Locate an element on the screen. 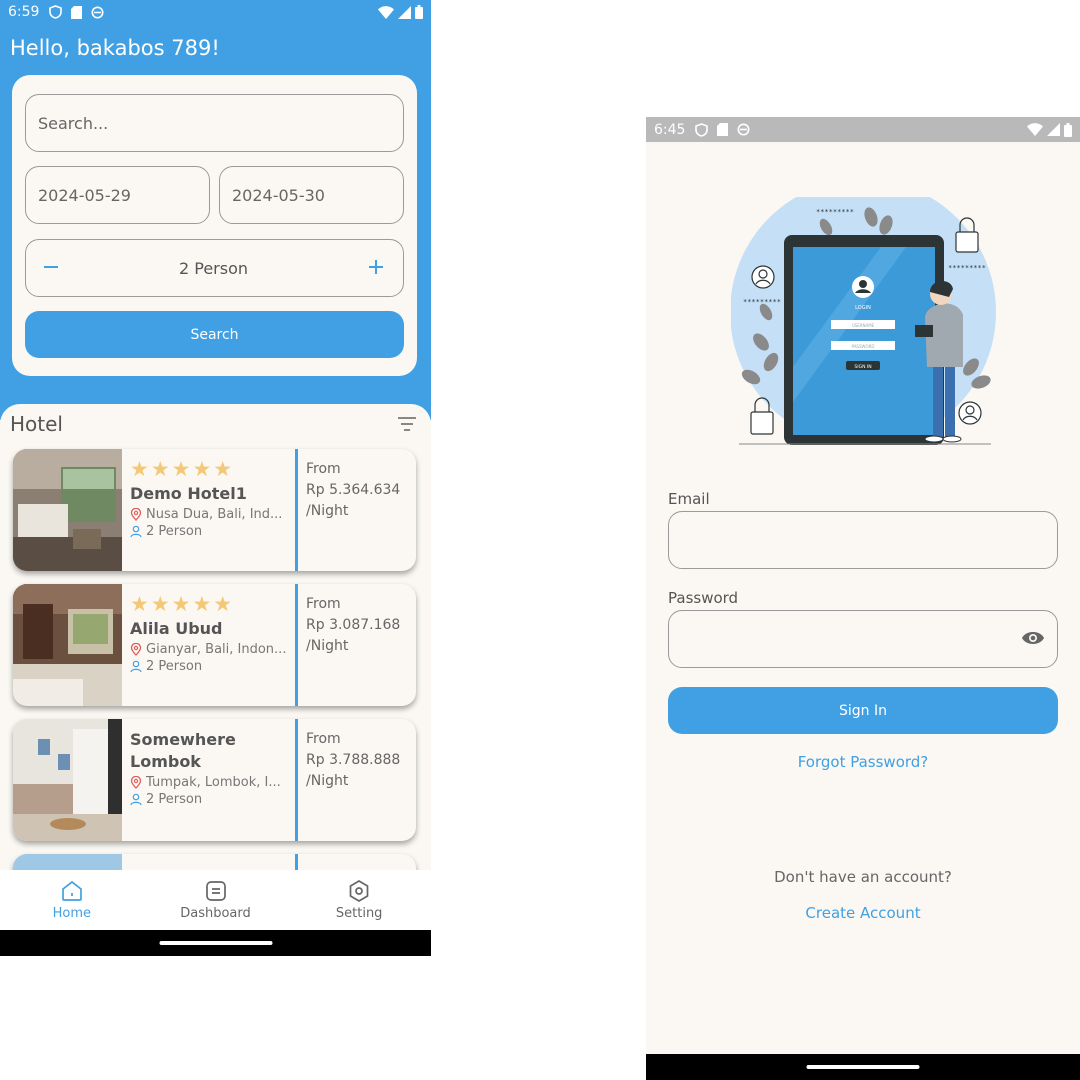 The height and width of the screenshot is (1080, 1080). status-time: 6:59 is located at coordinates (24, 12).